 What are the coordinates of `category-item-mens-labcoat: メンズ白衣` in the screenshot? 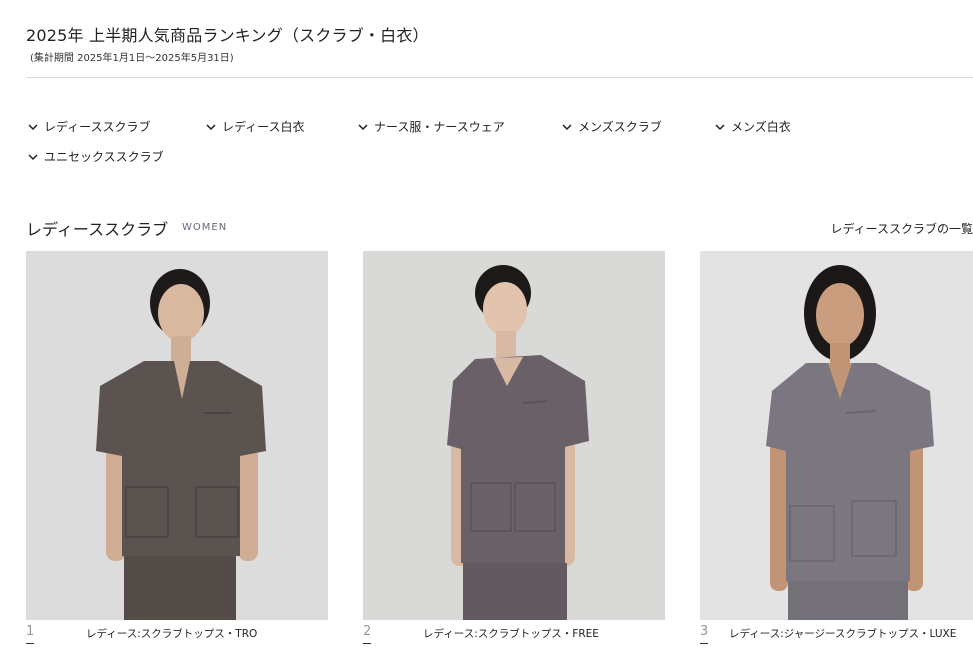 It's located at (752, 126).